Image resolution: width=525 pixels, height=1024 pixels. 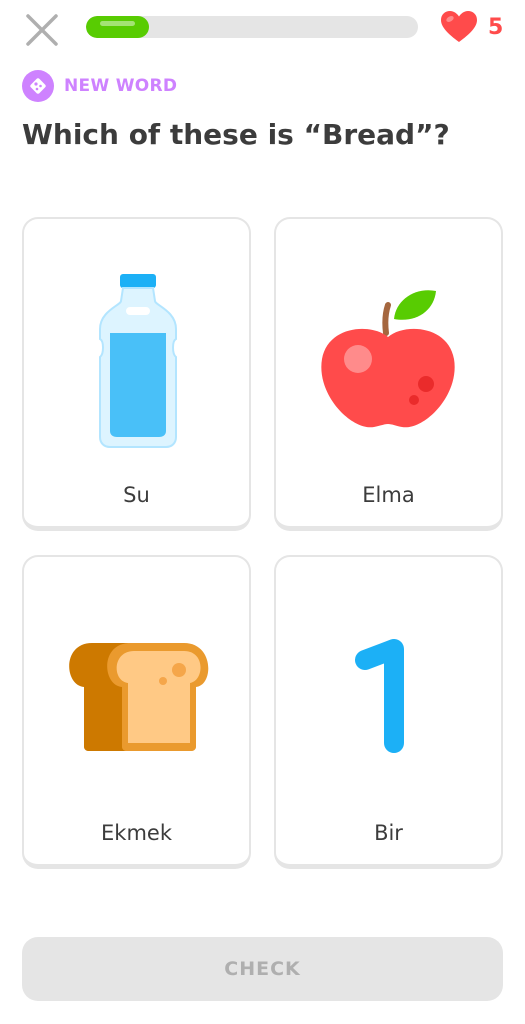 What do you see at coordinates (379, 696) in the screenshot?
I see `number-one-icon` at bounding box center [379, 696].